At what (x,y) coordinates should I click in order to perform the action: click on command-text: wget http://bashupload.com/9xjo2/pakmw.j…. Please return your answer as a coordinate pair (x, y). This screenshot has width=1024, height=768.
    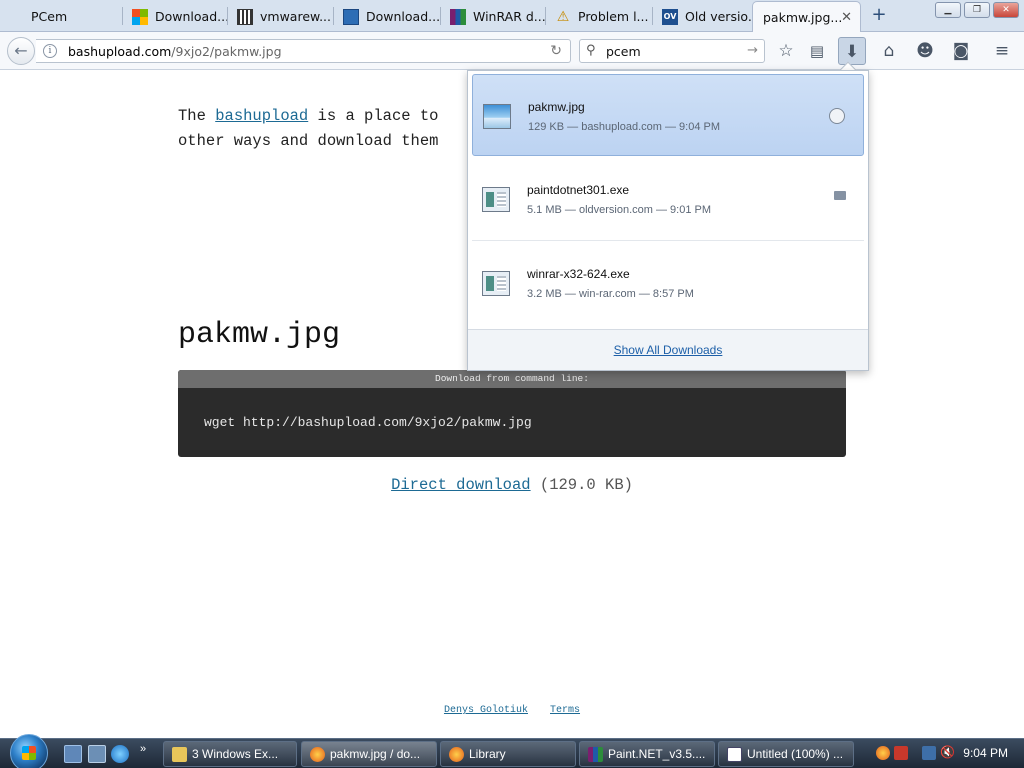
    Looking at the image, I should click on (368, 422).